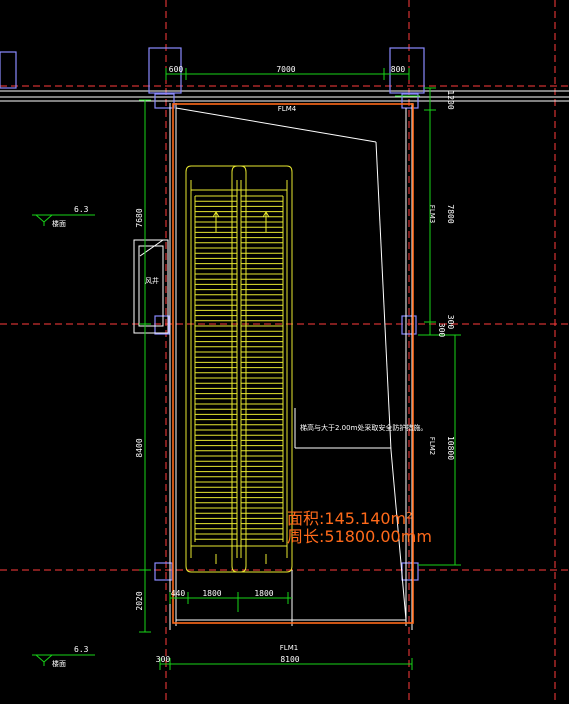 This screenshot has width=569, height=704. What do you see at coordinates (139, 600) in the screenshot?
I see `dim-left-lower: 2020` at bounding box center [139, 600].